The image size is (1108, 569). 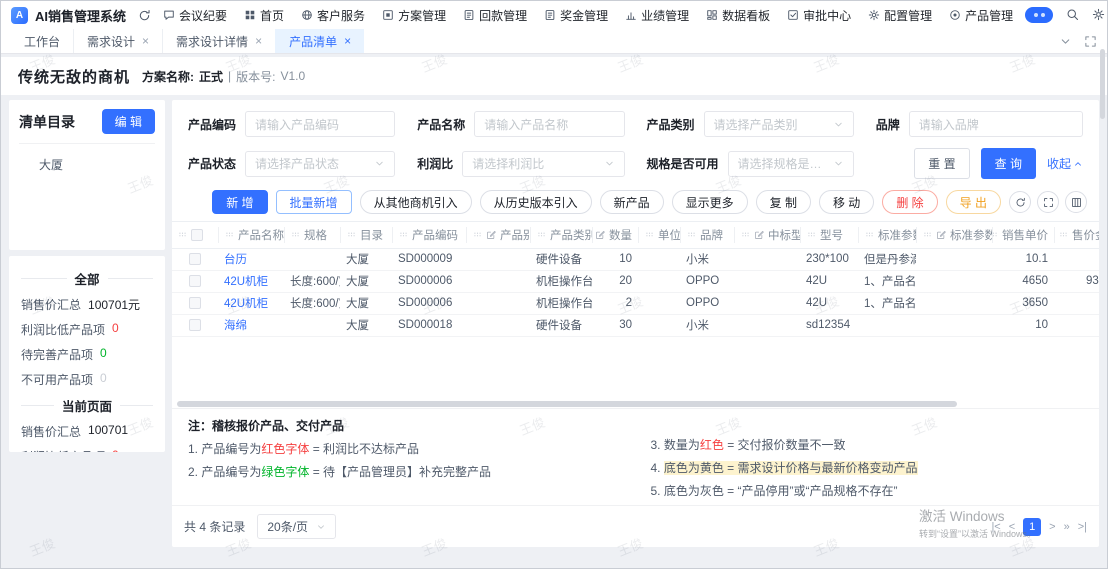 What do you see at coordinates (543, 163) in the screenshot?
I see `filter-select-5: 请选择利润比` at bounding box center [543, 163].